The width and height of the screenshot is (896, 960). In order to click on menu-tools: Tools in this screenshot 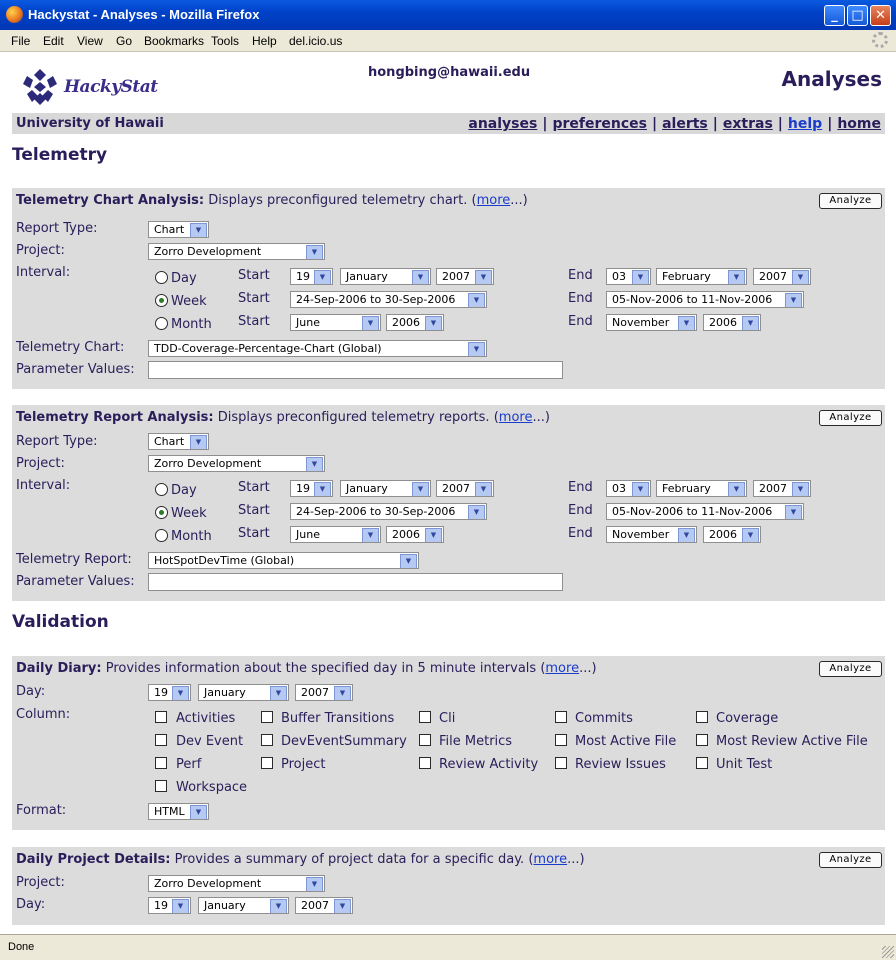, I will do `click(225, 41)`.